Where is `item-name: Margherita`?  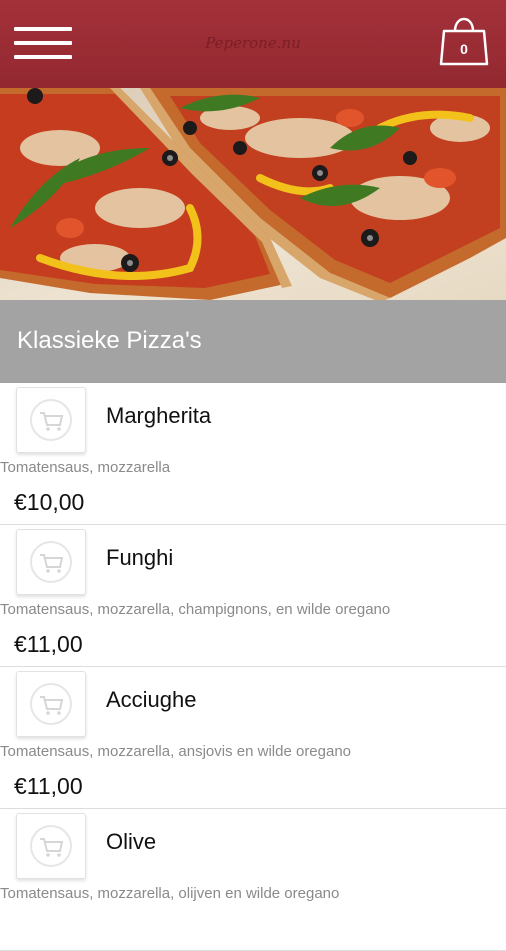
item-name: Margherita is located at coordinates (159, 415).